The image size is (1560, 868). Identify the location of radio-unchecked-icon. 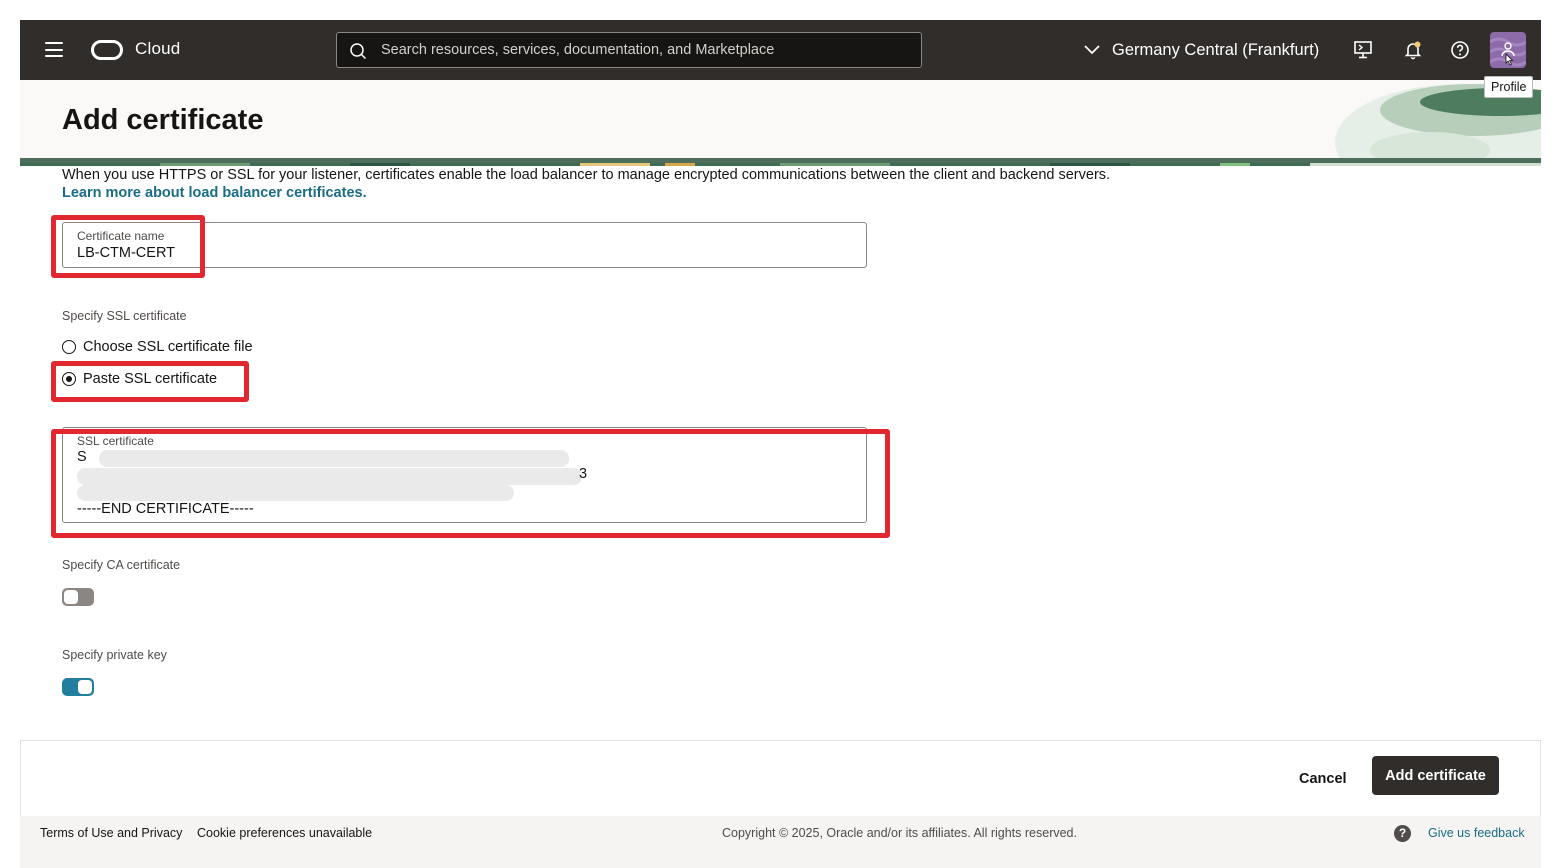
(69, 347).